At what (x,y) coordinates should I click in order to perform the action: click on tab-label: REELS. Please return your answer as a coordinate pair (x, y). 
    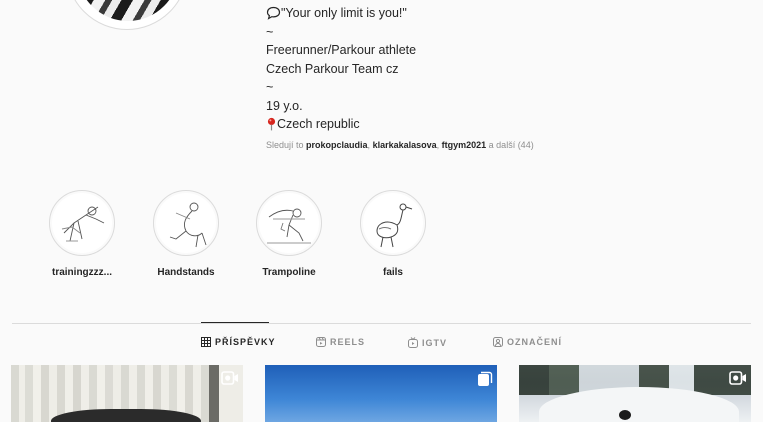
    Looking at the image, I should click on (348, 342).